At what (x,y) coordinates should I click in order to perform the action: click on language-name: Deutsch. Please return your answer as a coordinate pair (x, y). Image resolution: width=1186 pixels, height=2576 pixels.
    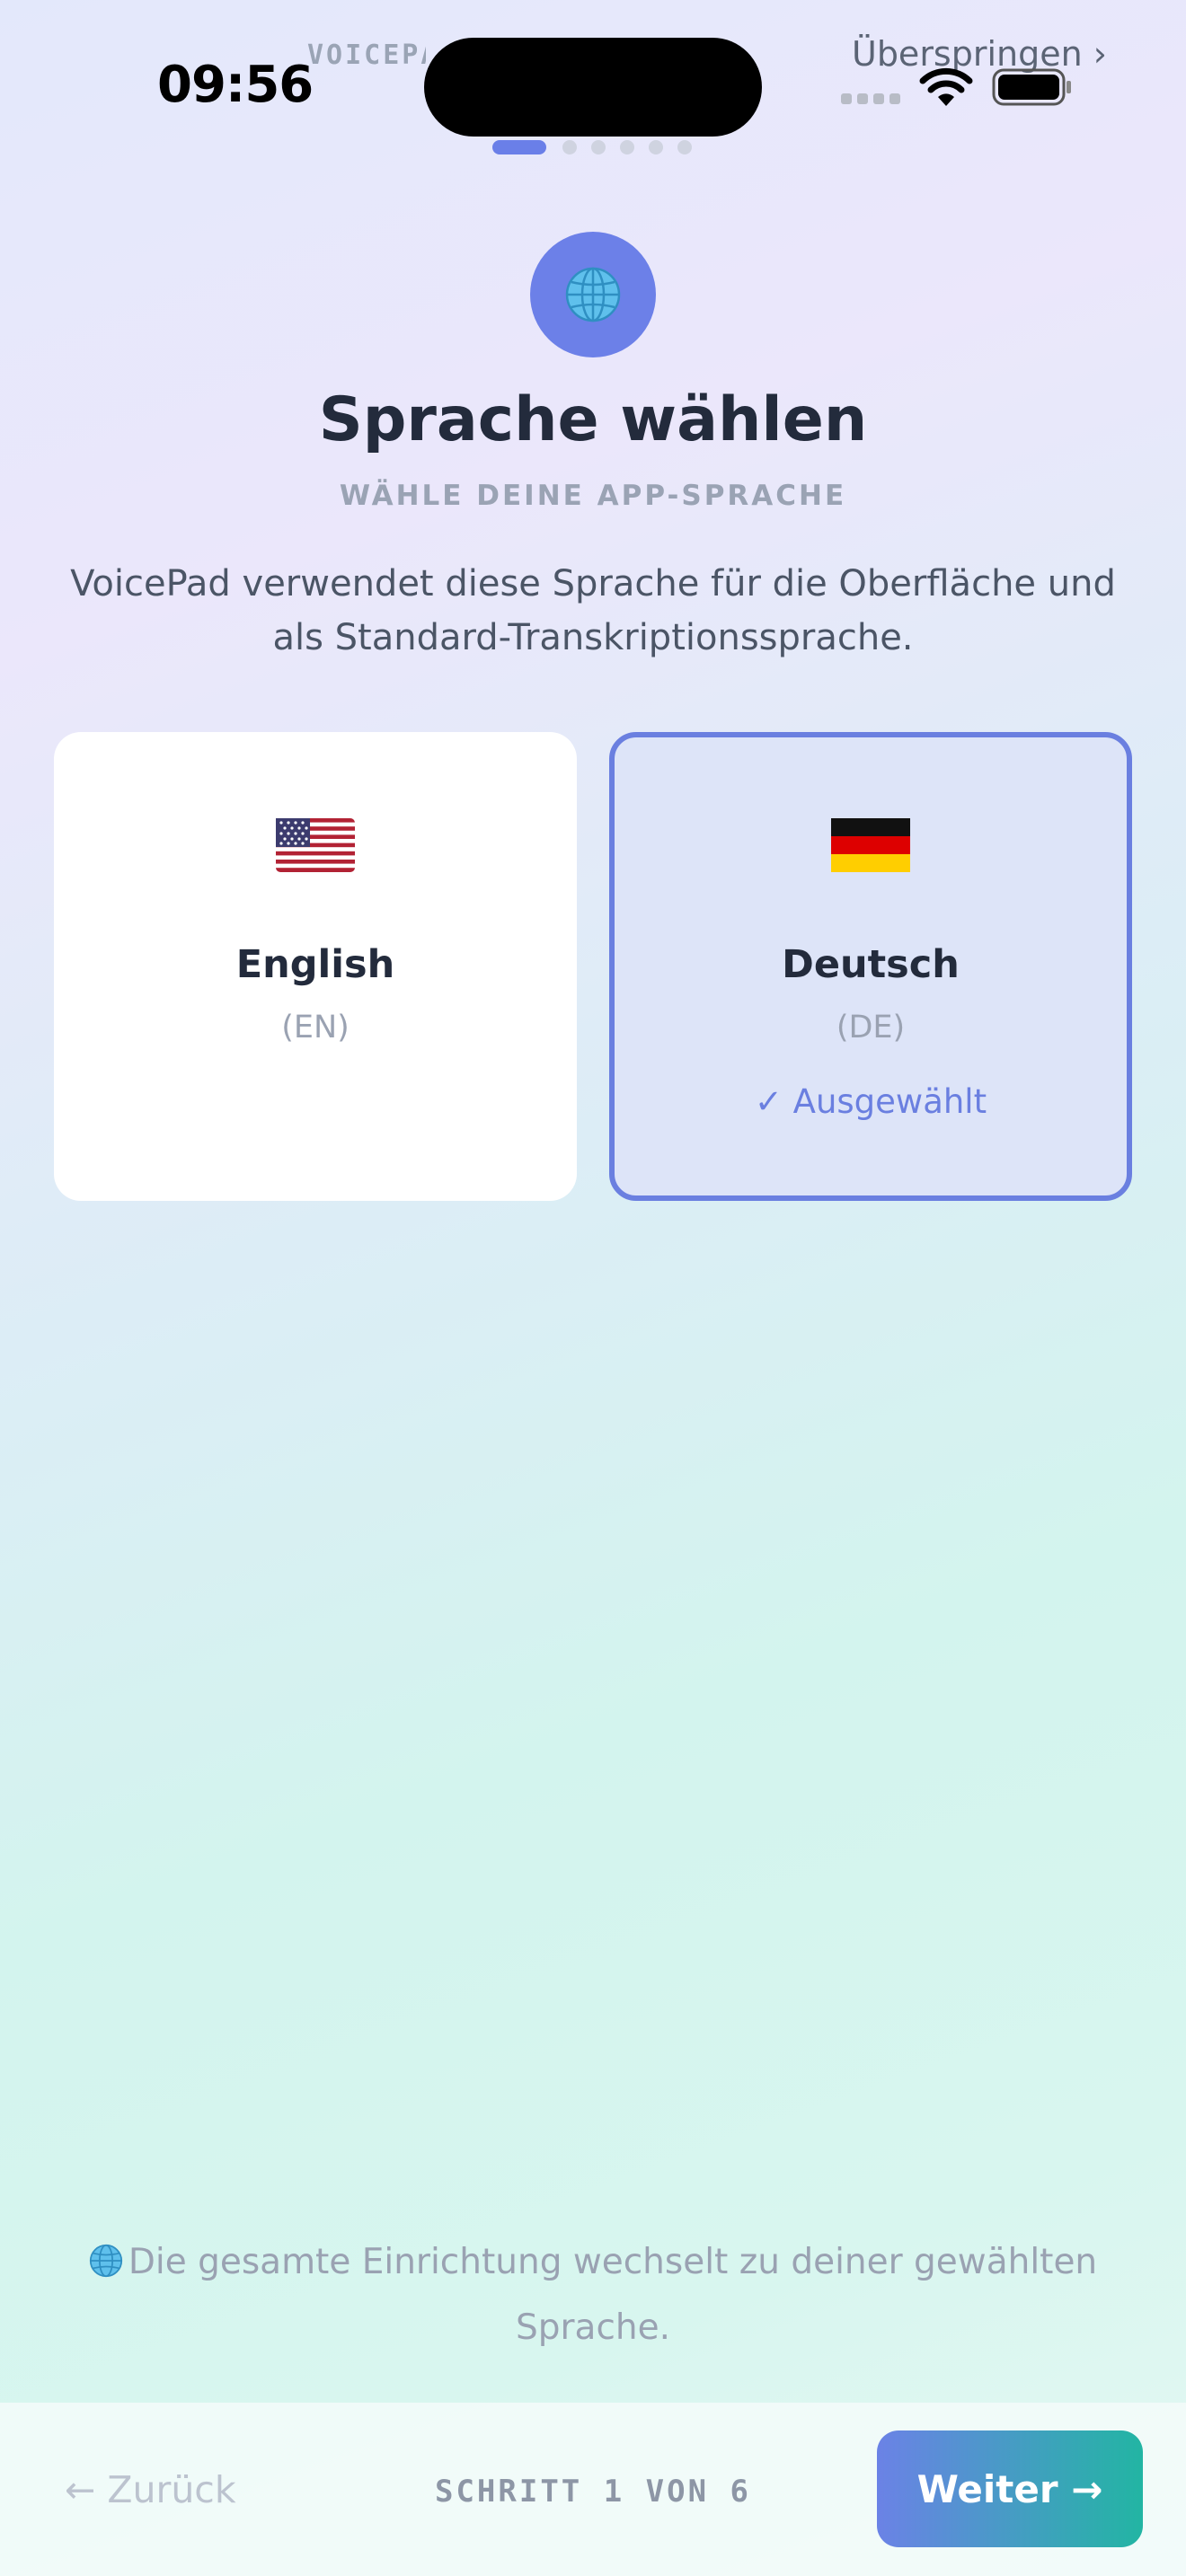
    Looking at the image, I should click on (871, 964).